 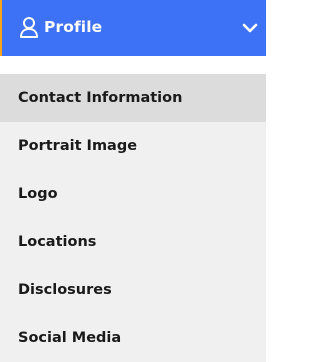 I want to click on menu-item-disclosures: Disclosures, so click(x=133, y=290).